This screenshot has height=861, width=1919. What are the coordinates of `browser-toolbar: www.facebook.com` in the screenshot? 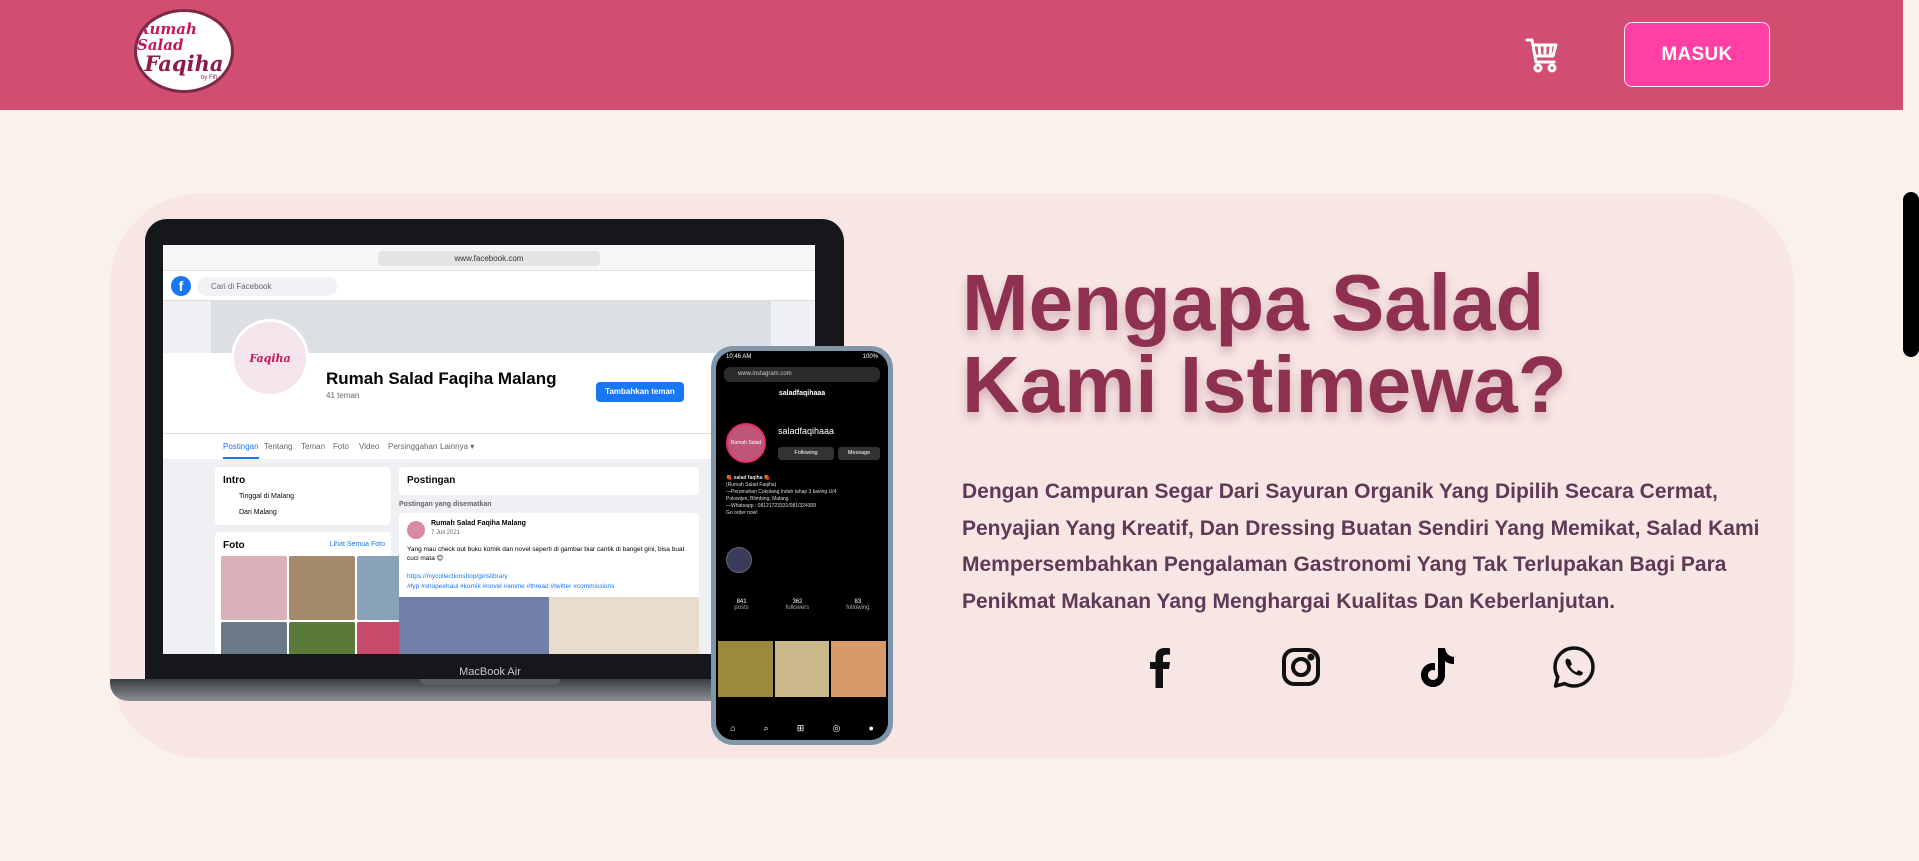 It's located at (489, 258).